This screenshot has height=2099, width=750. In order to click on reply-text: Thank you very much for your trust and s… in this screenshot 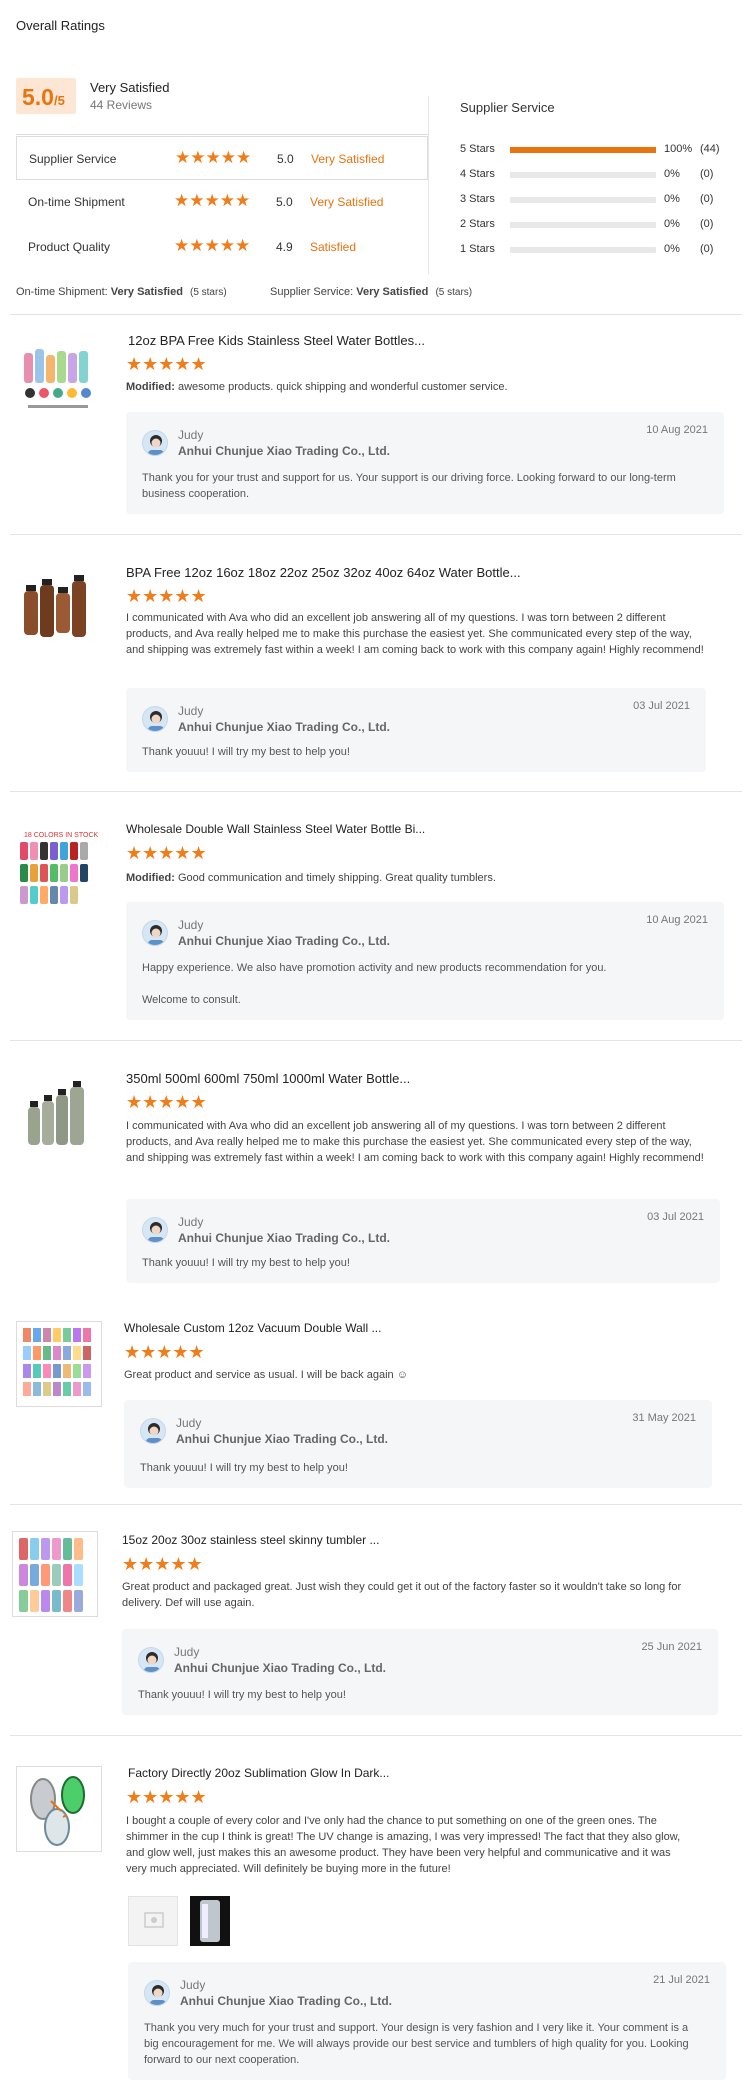, I will do `click(416, 2044)`.